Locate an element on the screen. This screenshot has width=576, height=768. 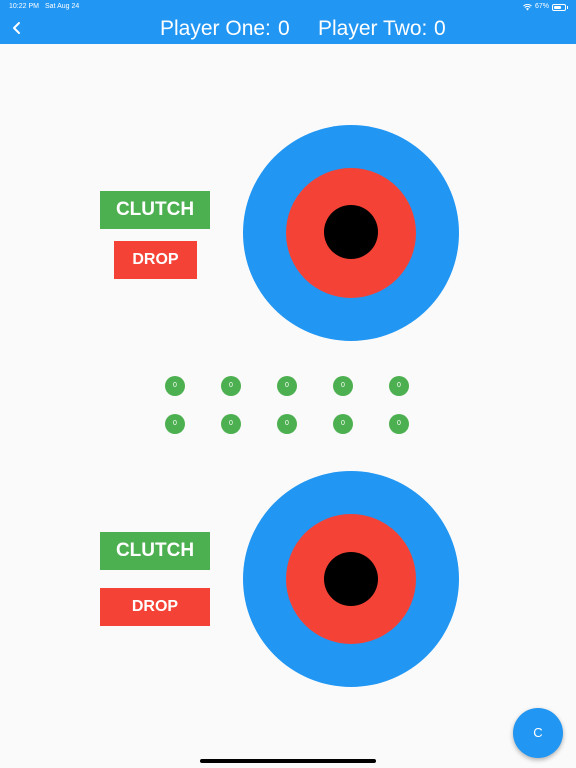
wifi-icon is located at coordinates (527, 6).